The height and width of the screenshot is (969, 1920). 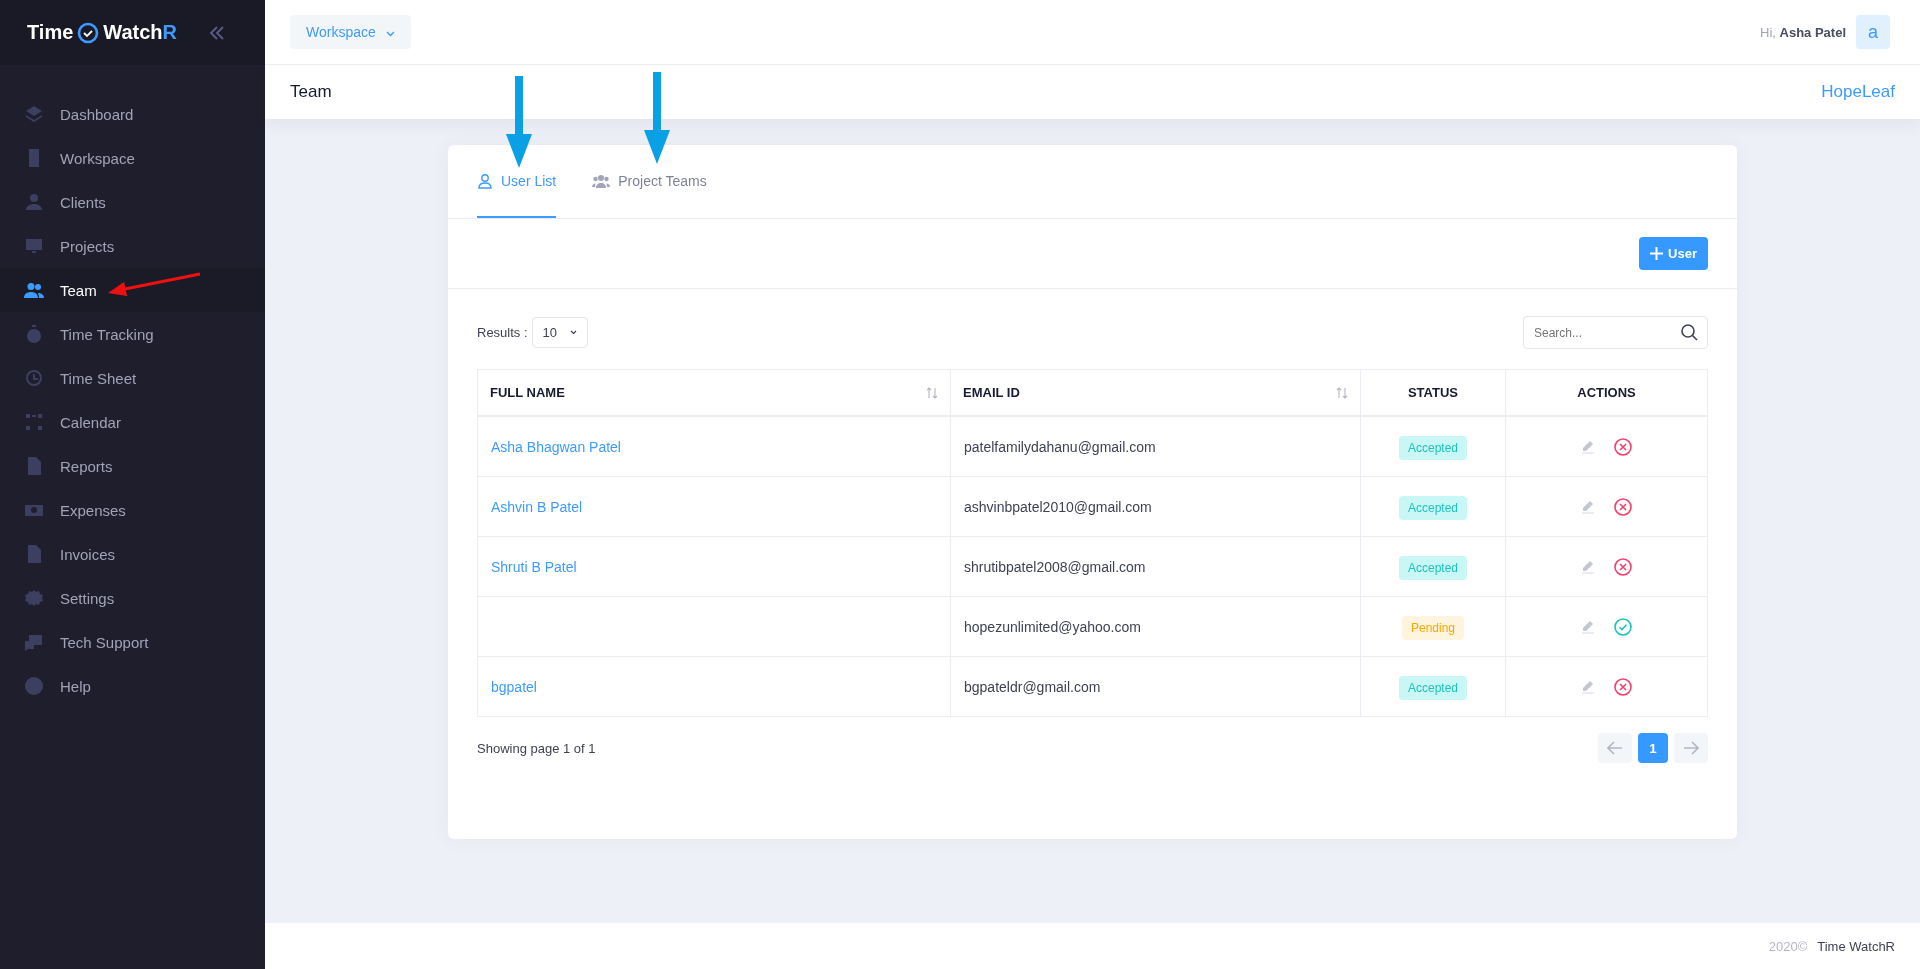 What do you see at coordinates (1689, 332) in the screenshot?
I see `search-icon` at bounding box center [1689, 332].